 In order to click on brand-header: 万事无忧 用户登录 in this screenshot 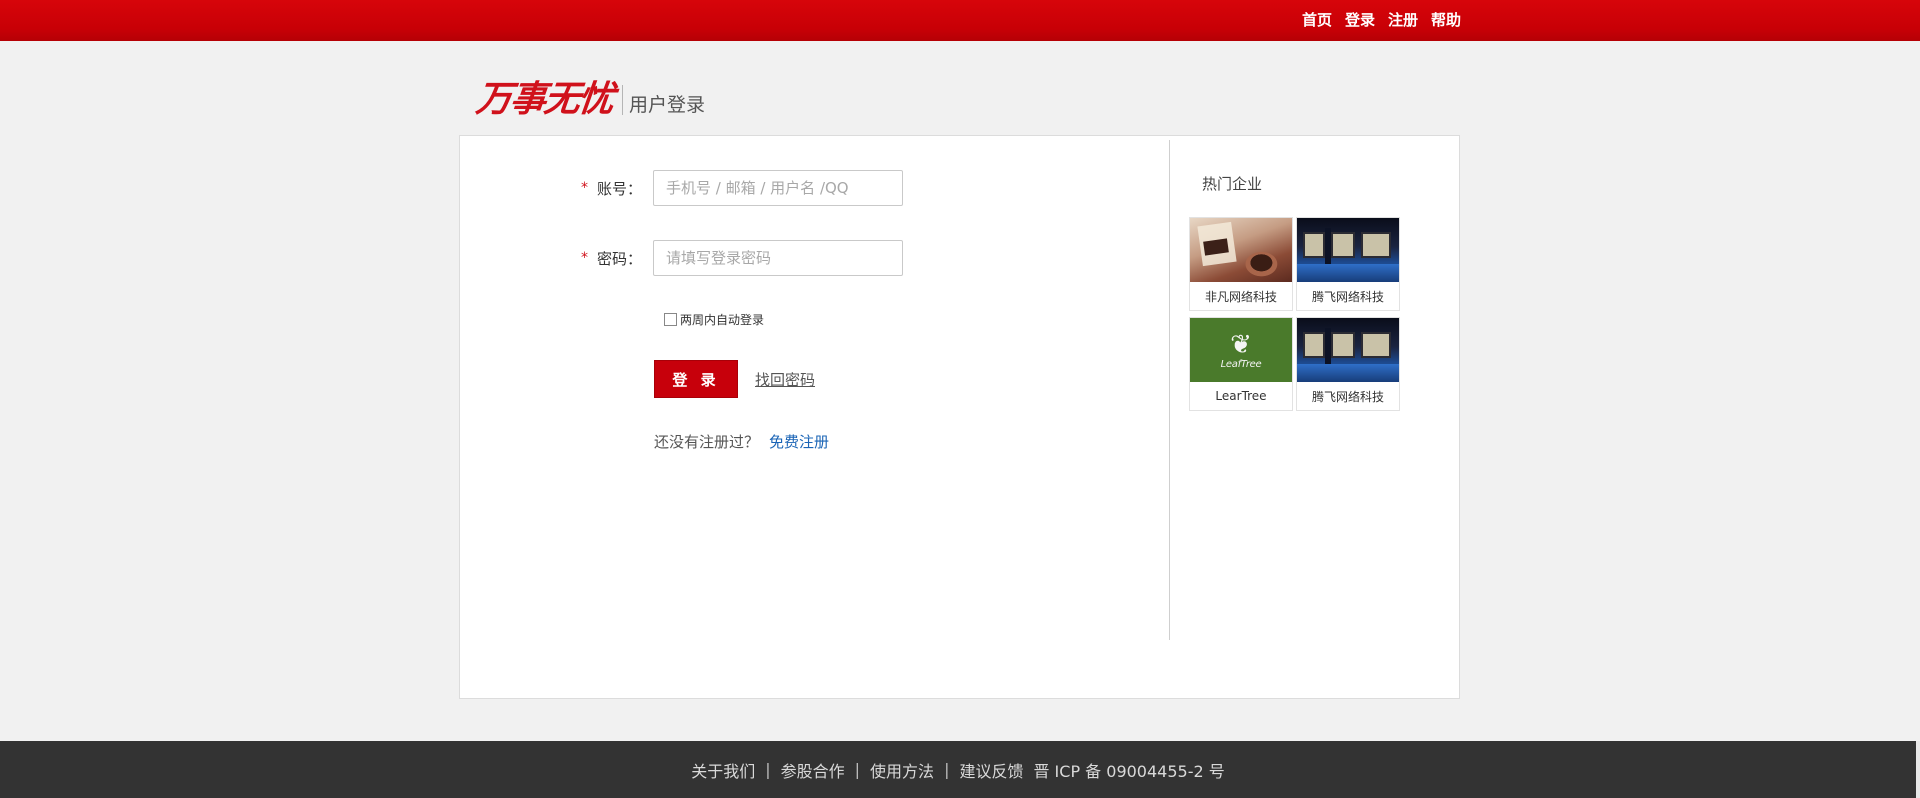, I will do `click(590, 99)`.